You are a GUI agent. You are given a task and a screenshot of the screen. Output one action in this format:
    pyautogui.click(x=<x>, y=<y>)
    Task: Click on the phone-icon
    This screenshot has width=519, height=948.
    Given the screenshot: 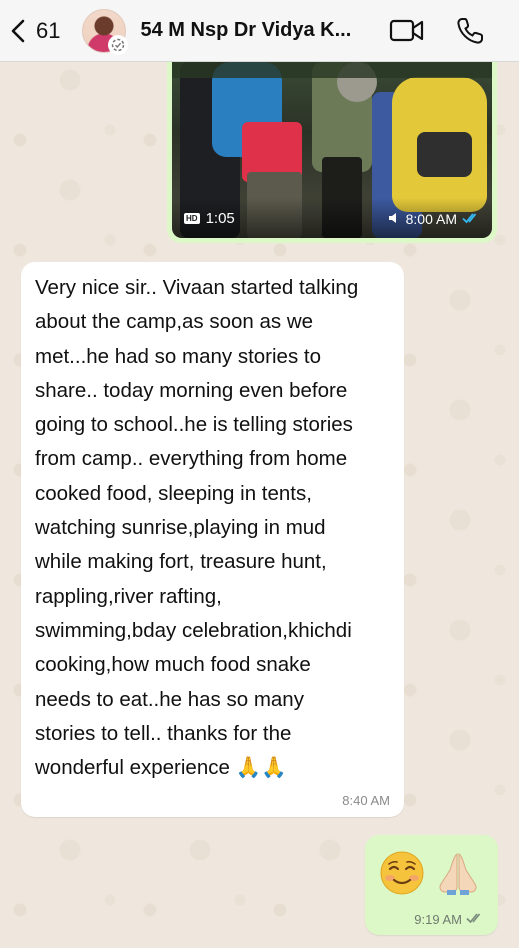 What is the action you would take?
    pyautogui.click(x=470, y=33)
    